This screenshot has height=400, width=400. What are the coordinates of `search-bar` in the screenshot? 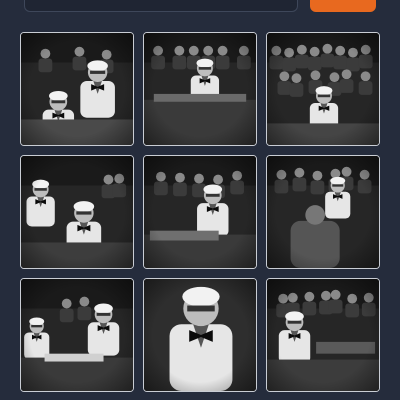 It's located at (161, 6).